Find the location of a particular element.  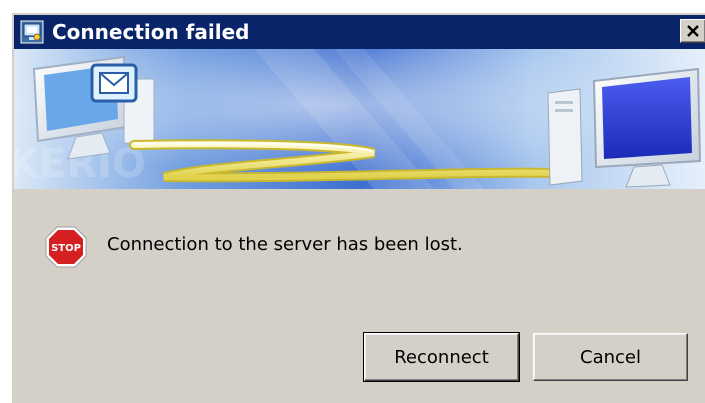

svg-text: STOP is located at coordinates (66, 248).